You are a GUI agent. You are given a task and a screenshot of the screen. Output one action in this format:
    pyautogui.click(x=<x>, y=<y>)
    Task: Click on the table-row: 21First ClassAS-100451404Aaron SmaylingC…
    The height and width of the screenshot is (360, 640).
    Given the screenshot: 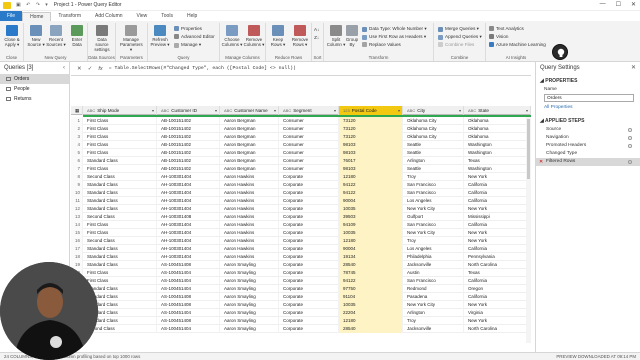 What is the action you would take?
    pyautogui.click(x=301, y=281)
    